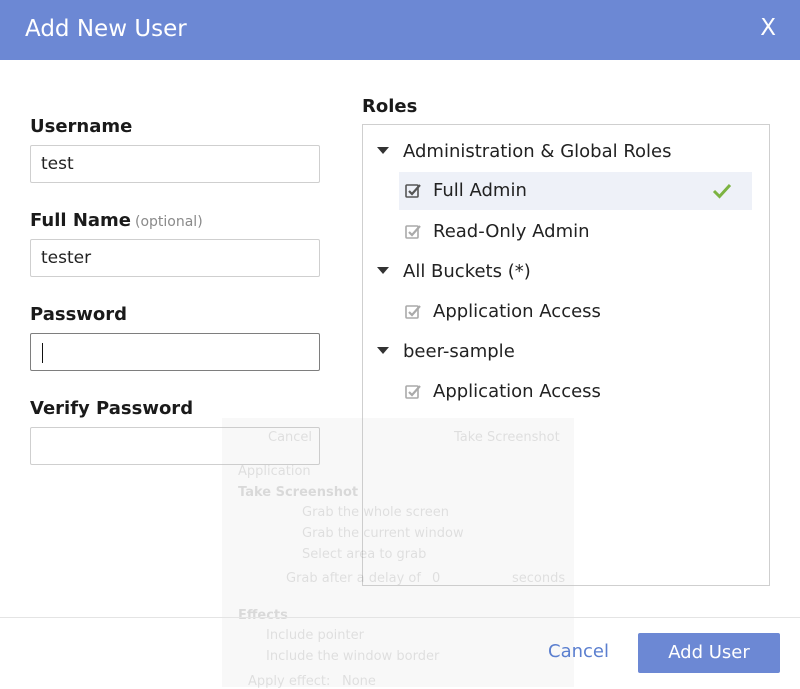 The height and width of the screenshot is (689, 800). What do you see at coordinates (175, 446) in the screenshot?
I see `verify-password-input` at bounding box center [175, 446].